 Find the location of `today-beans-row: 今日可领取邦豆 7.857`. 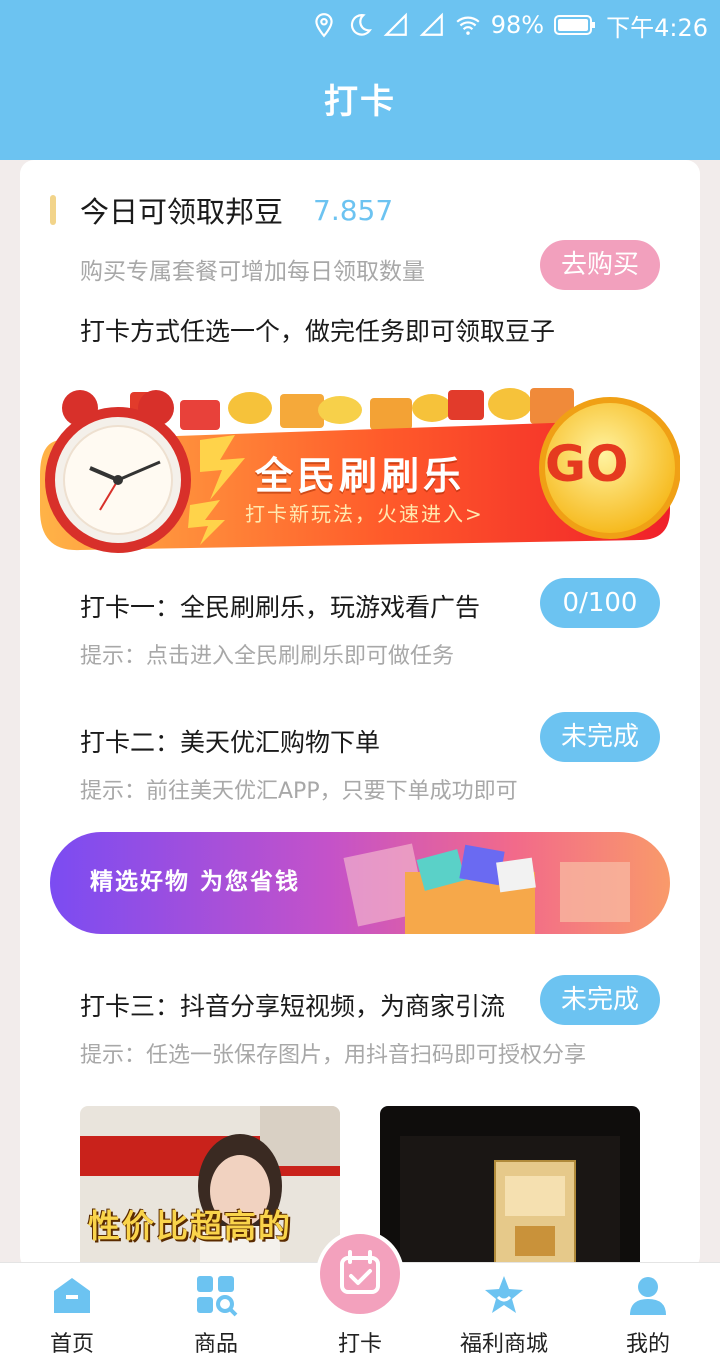

today-beans-row: 今日可领取邦豆 7.857 is located at coordinates (221, 210).